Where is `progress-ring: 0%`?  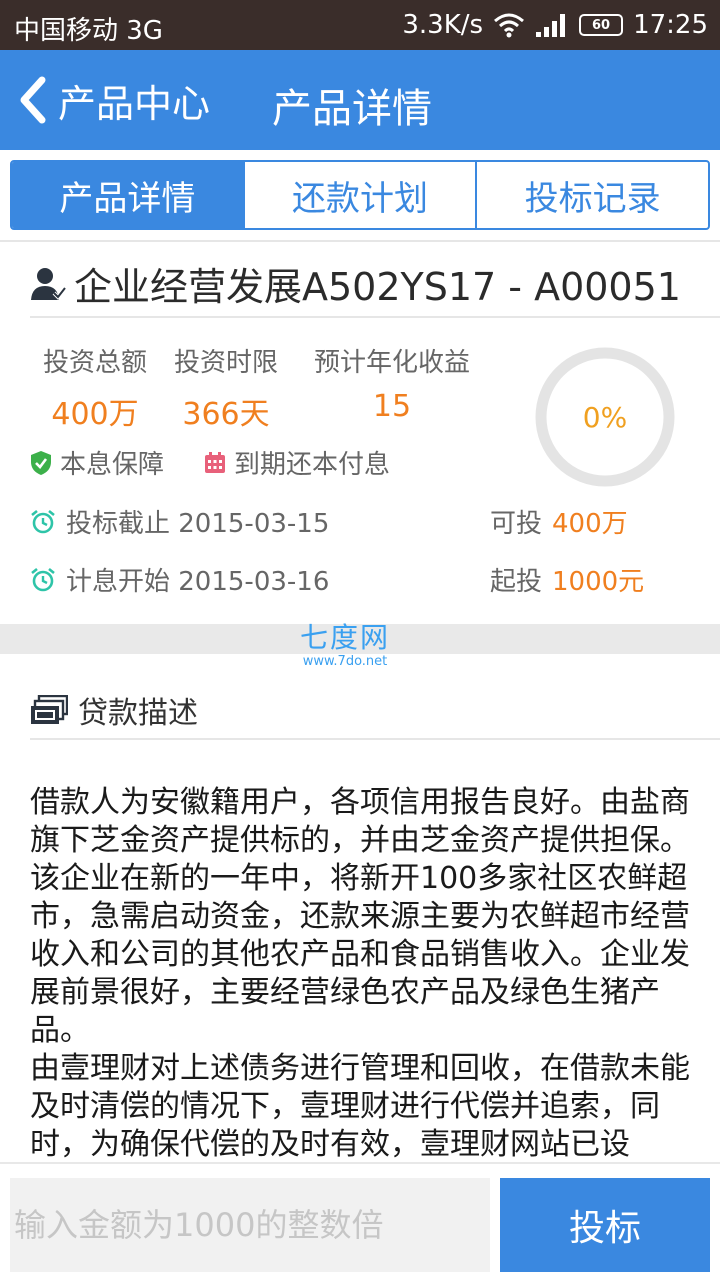 progress-ring: 0% is located at coordinates (605, 417).